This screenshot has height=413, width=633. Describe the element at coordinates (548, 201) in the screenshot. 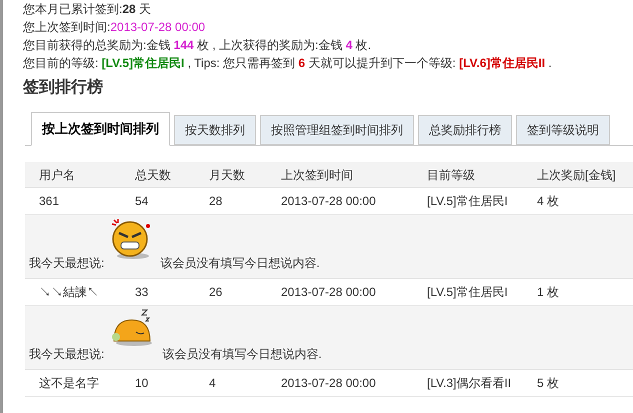

I see `table-cell-text: 4 枚` at that location.